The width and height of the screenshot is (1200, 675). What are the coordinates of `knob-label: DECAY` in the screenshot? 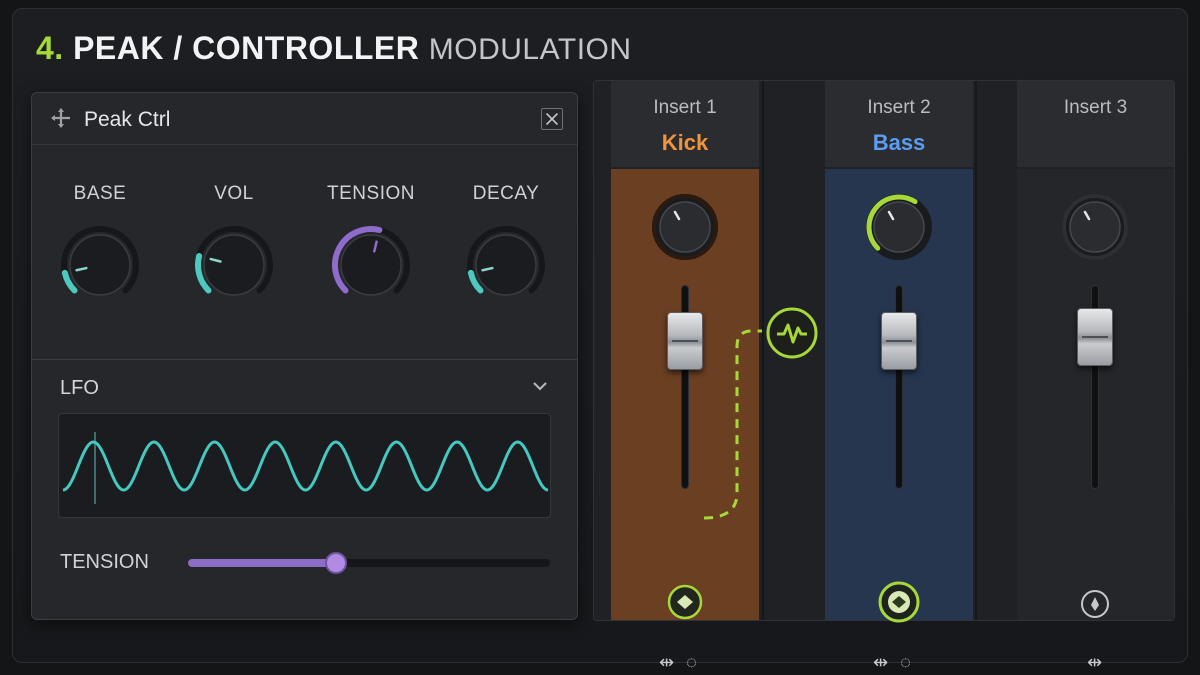 It's located at (506, 193).